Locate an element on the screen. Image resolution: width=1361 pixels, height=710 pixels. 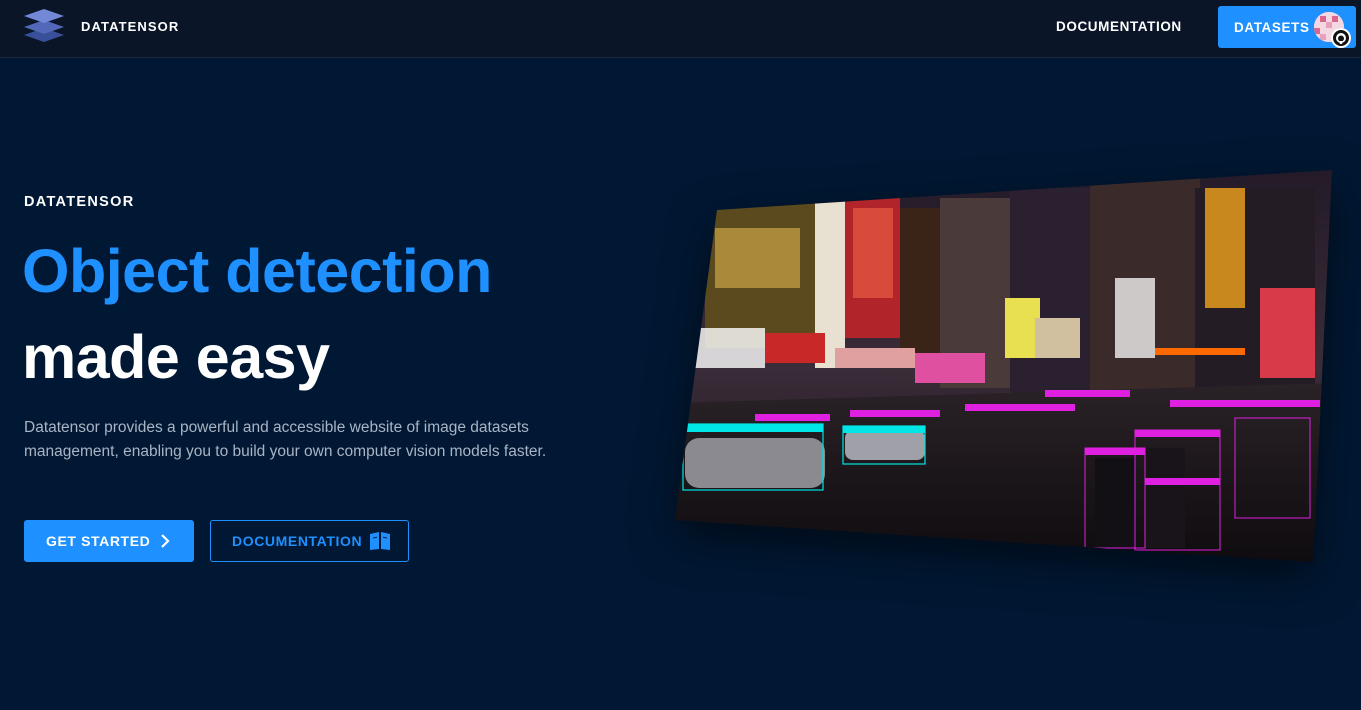
layers-logo-icon is located at coordinates (44, 25).